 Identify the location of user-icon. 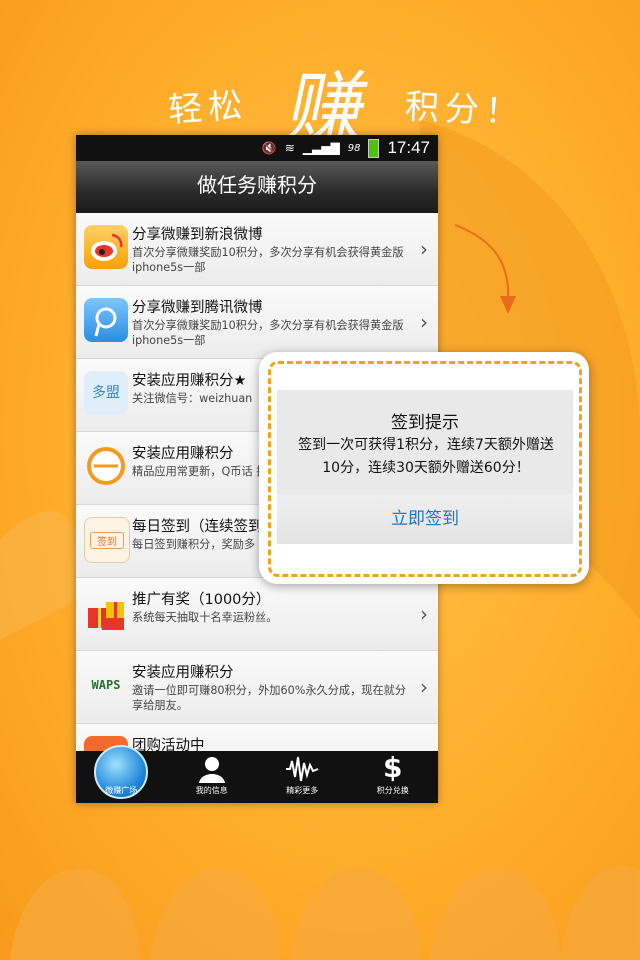
(211, 770).